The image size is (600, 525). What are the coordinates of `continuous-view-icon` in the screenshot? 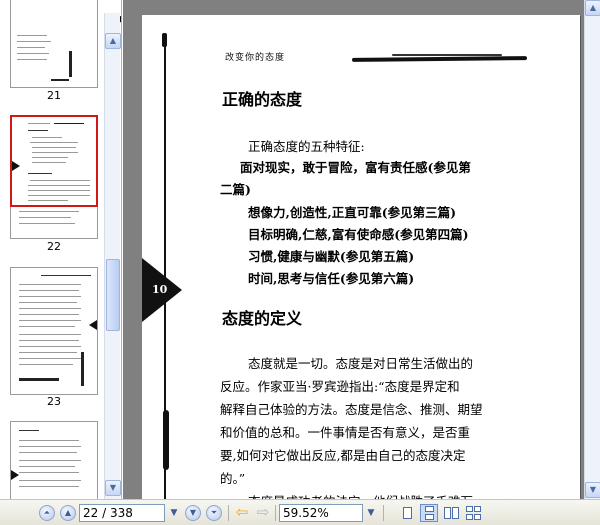 It's located at (429, 513).